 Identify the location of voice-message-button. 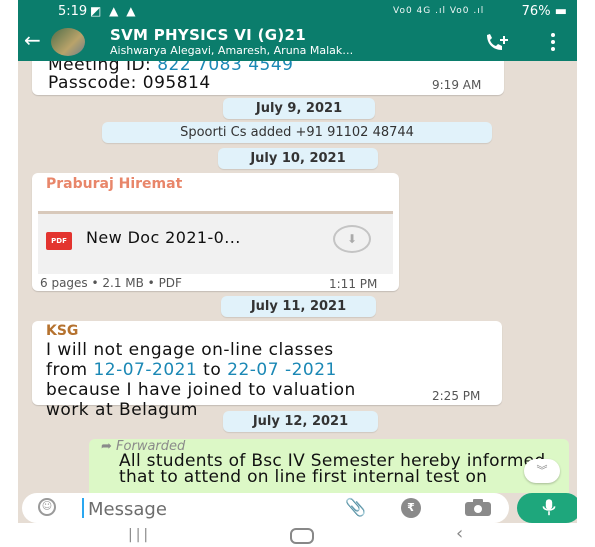
(547, 508).